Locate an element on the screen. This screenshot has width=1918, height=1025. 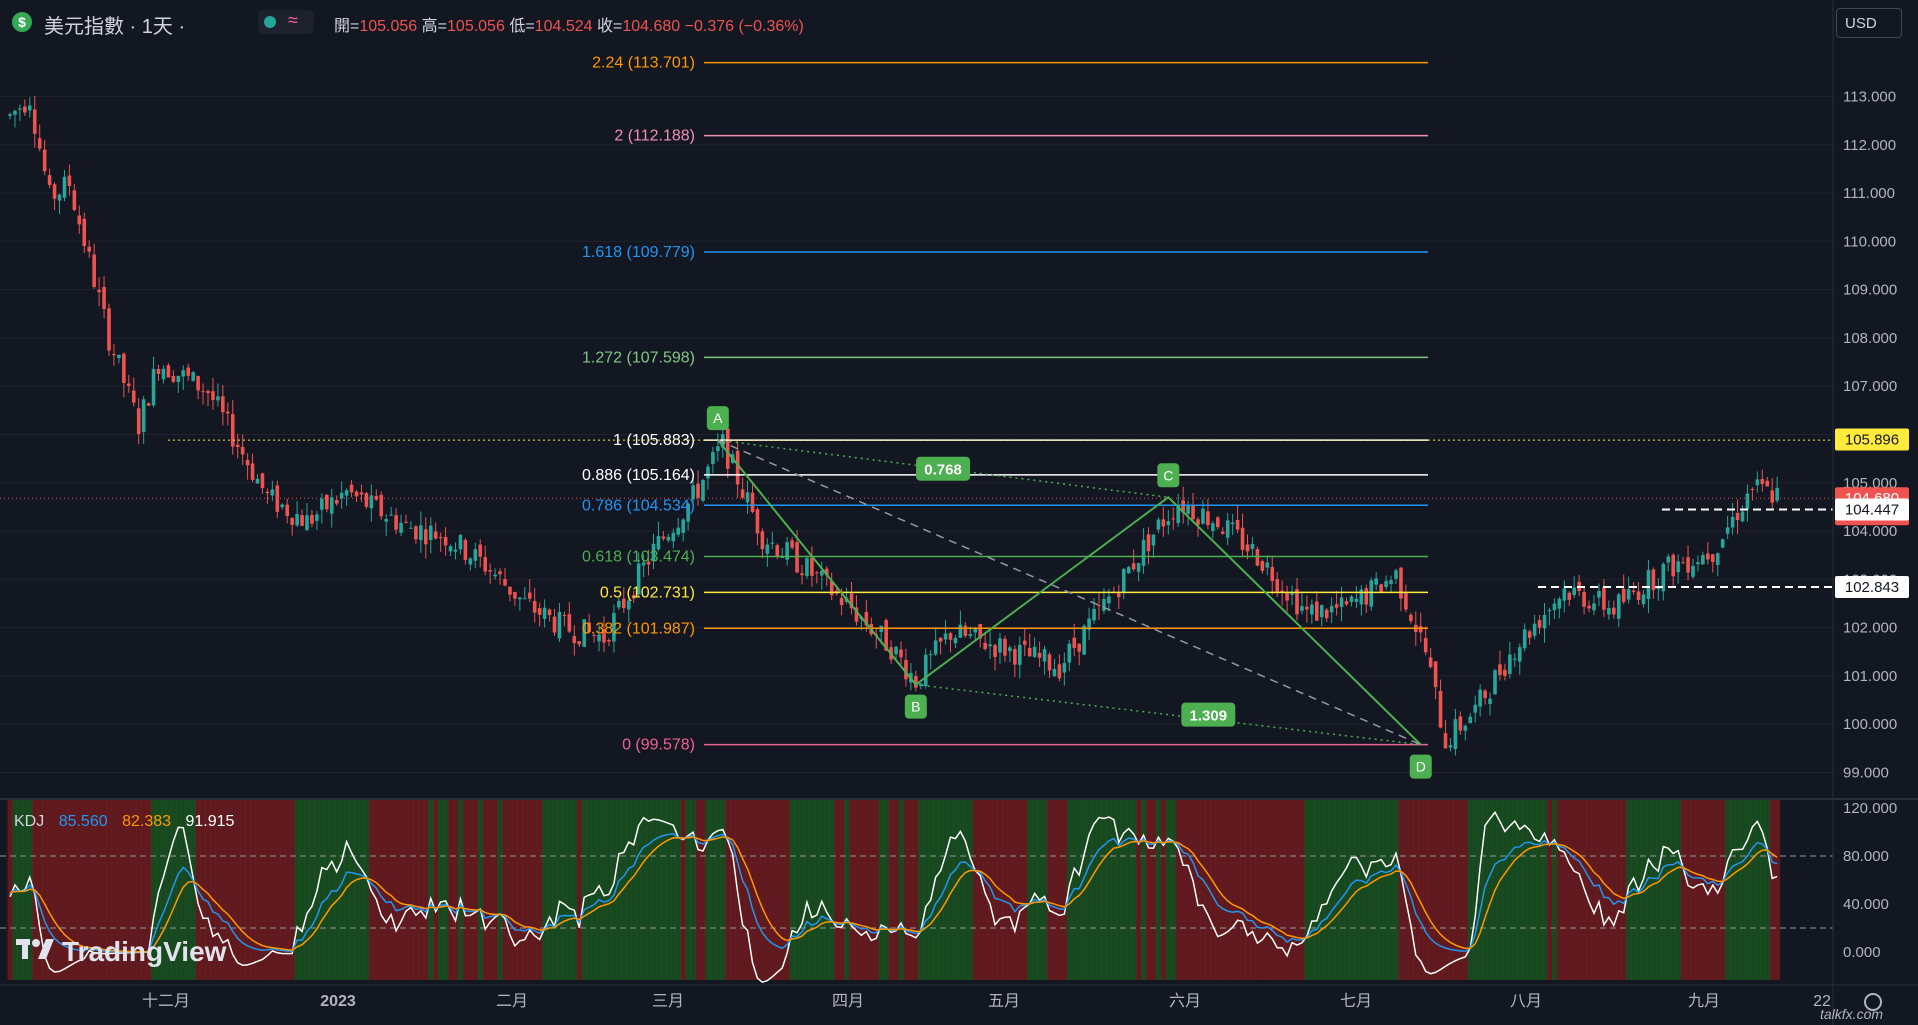
currency-selector: USD is located at coordinates (1869, 23).